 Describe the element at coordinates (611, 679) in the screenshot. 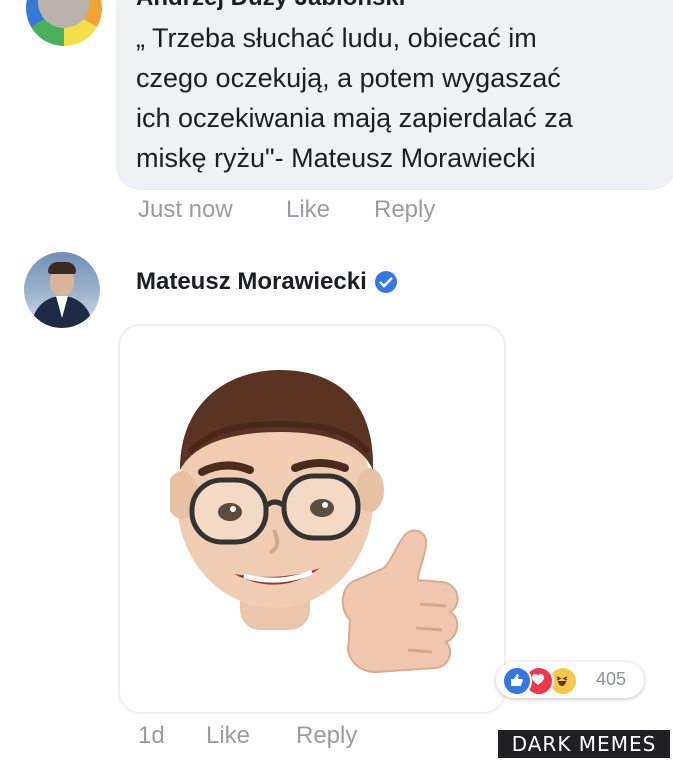

I see `reaction-count: 405` at that location.